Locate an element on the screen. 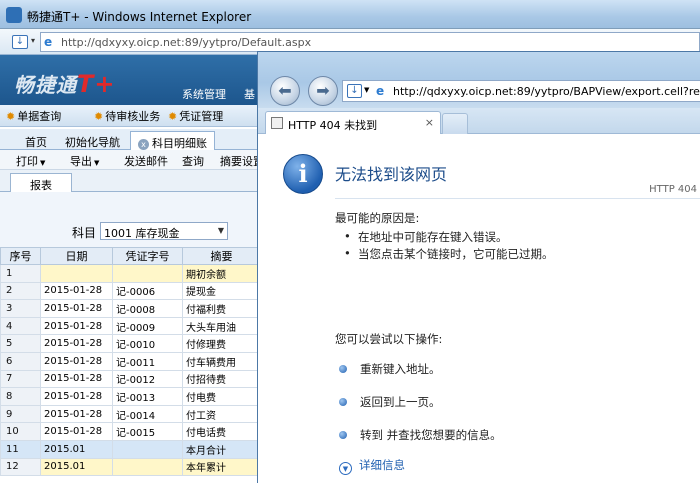  print-button: 打印 ▼ is located at coordinates (30, 161).